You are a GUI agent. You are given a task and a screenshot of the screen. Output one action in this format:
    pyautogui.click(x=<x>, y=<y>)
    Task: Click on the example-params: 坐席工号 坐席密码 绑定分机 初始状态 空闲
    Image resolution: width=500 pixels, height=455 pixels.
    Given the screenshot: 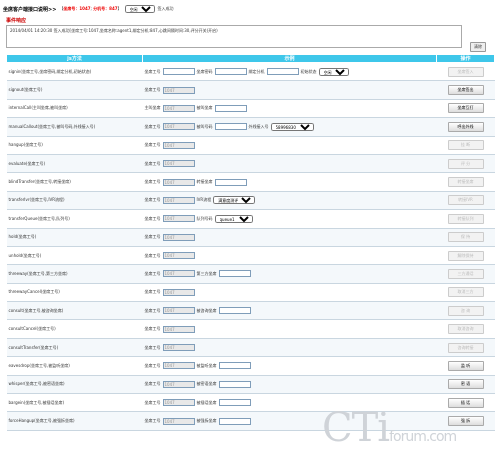 What is the action you would take?
    pyautogui.click(x=289, y=72)
    